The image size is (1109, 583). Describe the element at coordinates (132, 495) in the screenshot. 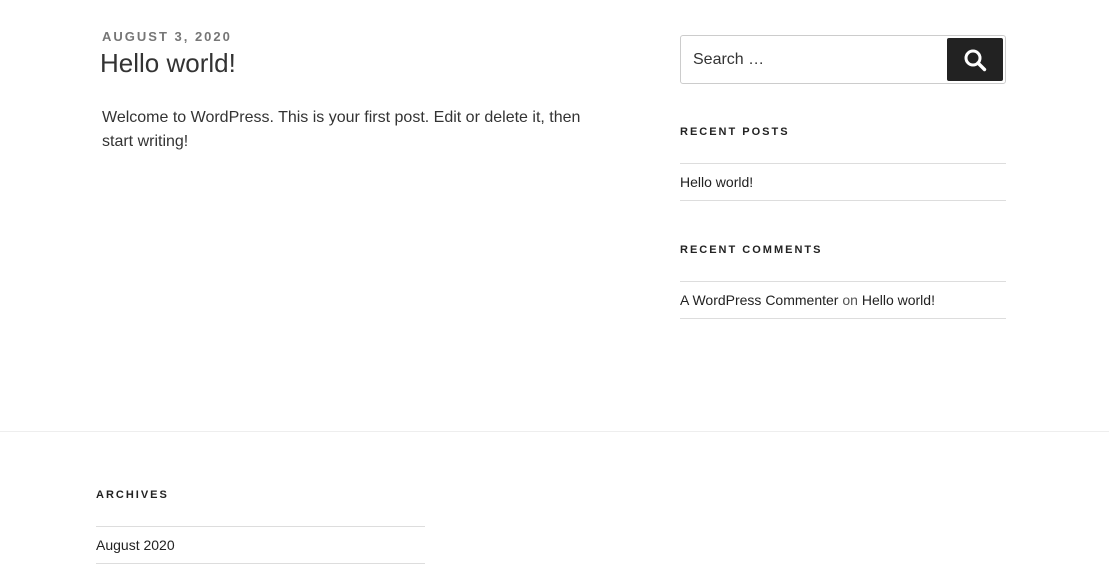

I see `archives-title: ARCHIVES` at that location.